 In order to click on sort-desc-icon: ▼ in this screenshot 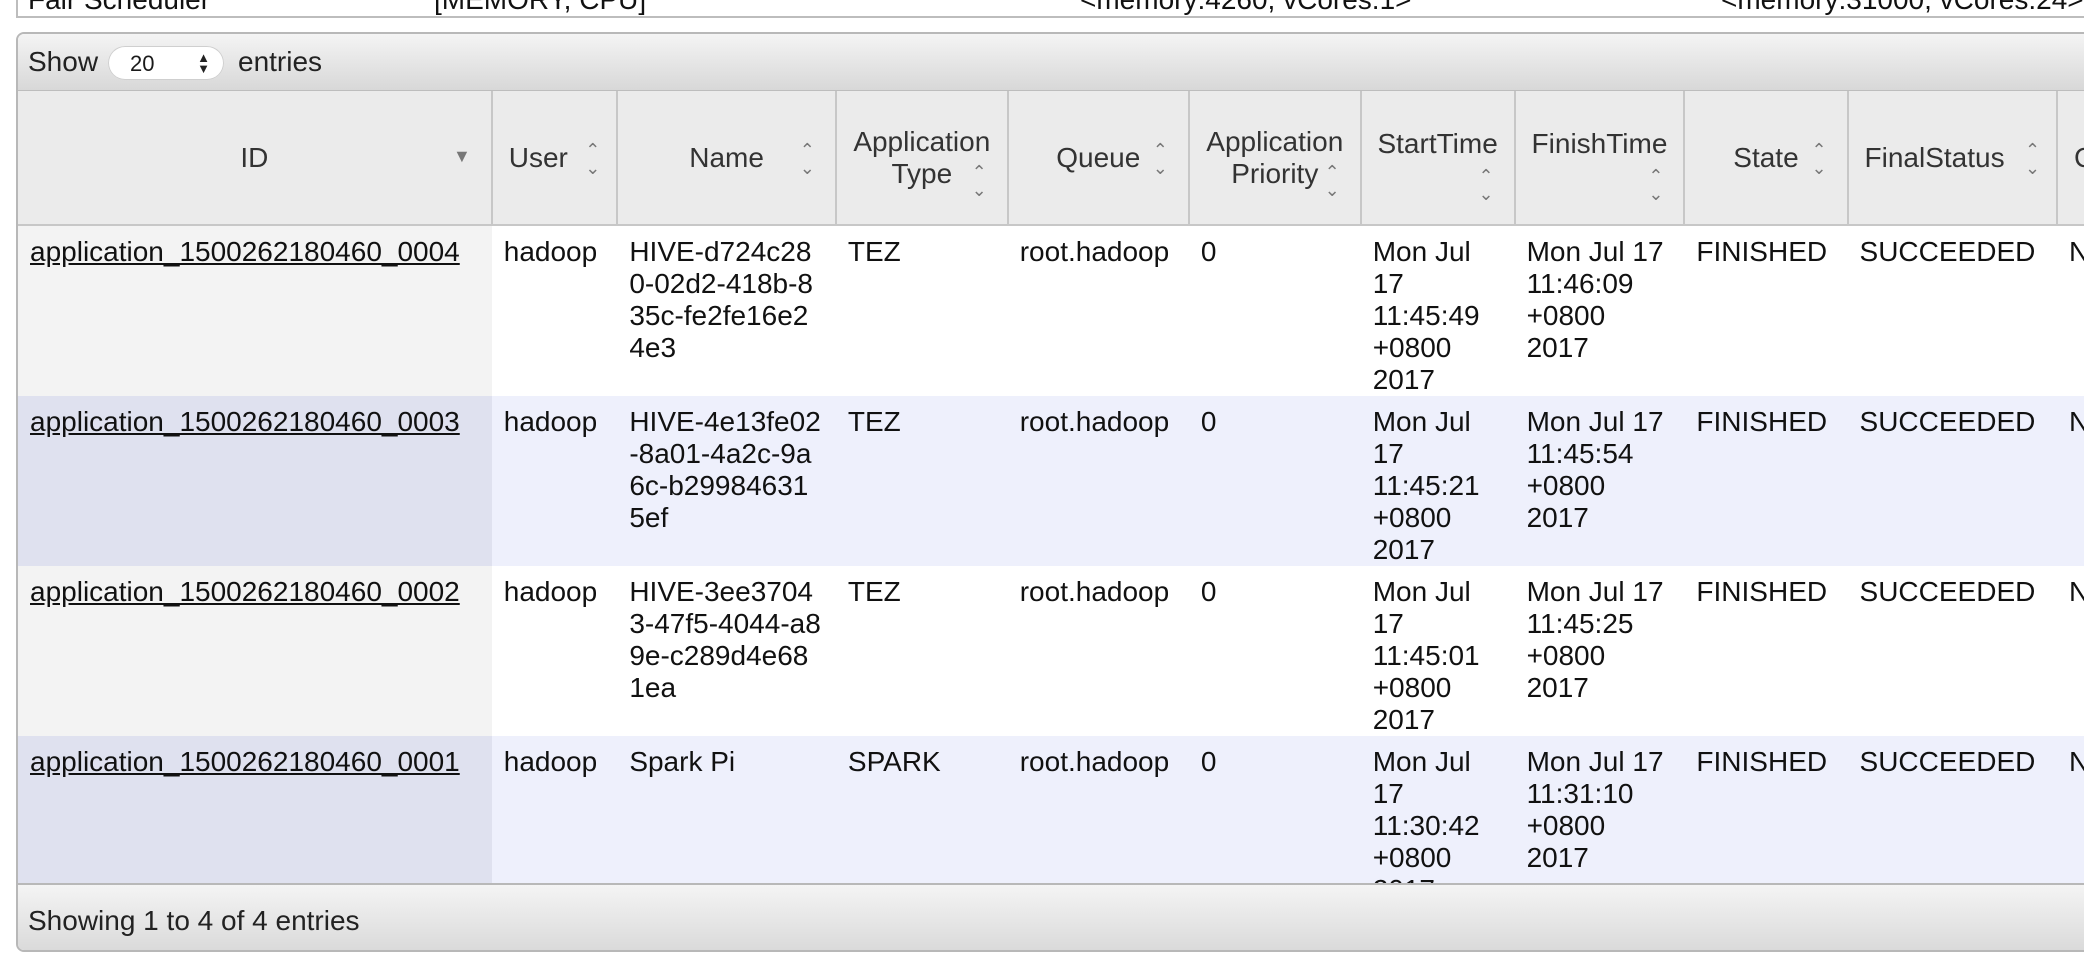, I will do `click(461, 156)`.